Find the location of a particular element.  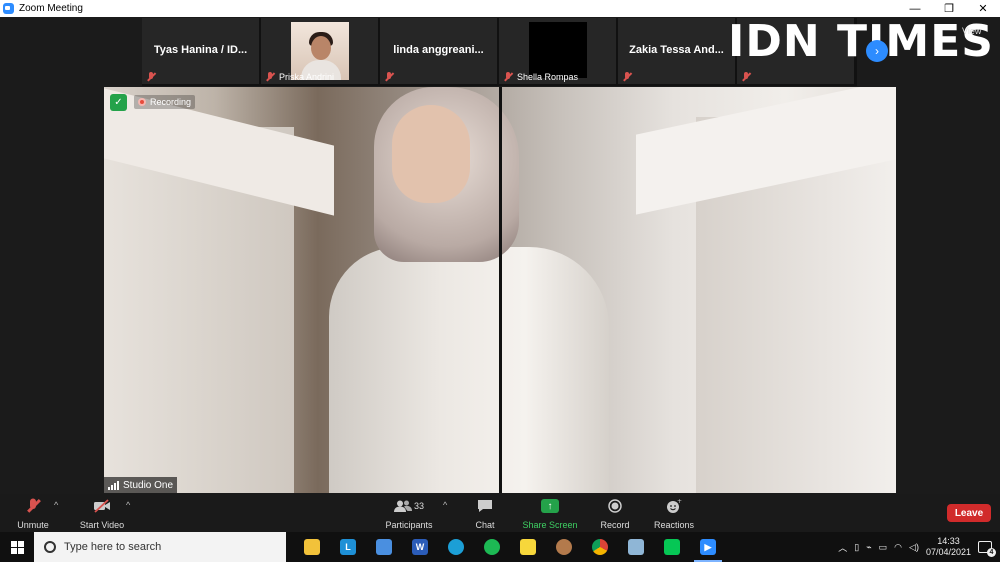

zoom-app: ▶ is located at coordinates (708, 547).